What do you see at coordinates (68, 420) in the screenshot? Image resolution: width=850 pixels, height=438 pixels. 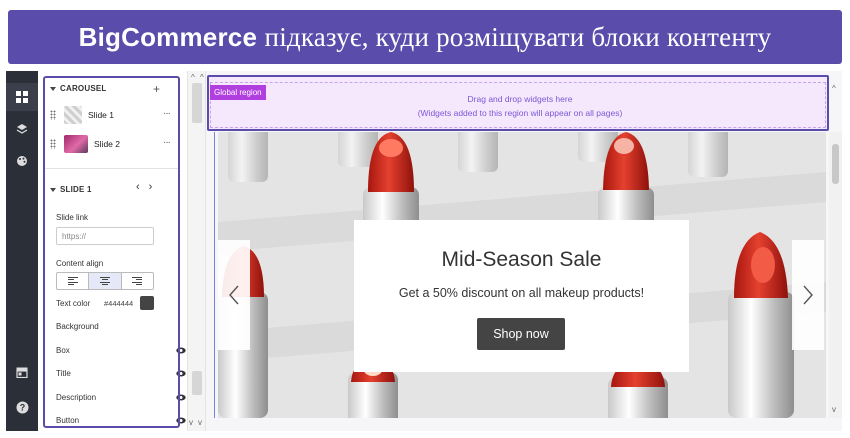 I see `property-label: Button` at bounding box center [68, 420].